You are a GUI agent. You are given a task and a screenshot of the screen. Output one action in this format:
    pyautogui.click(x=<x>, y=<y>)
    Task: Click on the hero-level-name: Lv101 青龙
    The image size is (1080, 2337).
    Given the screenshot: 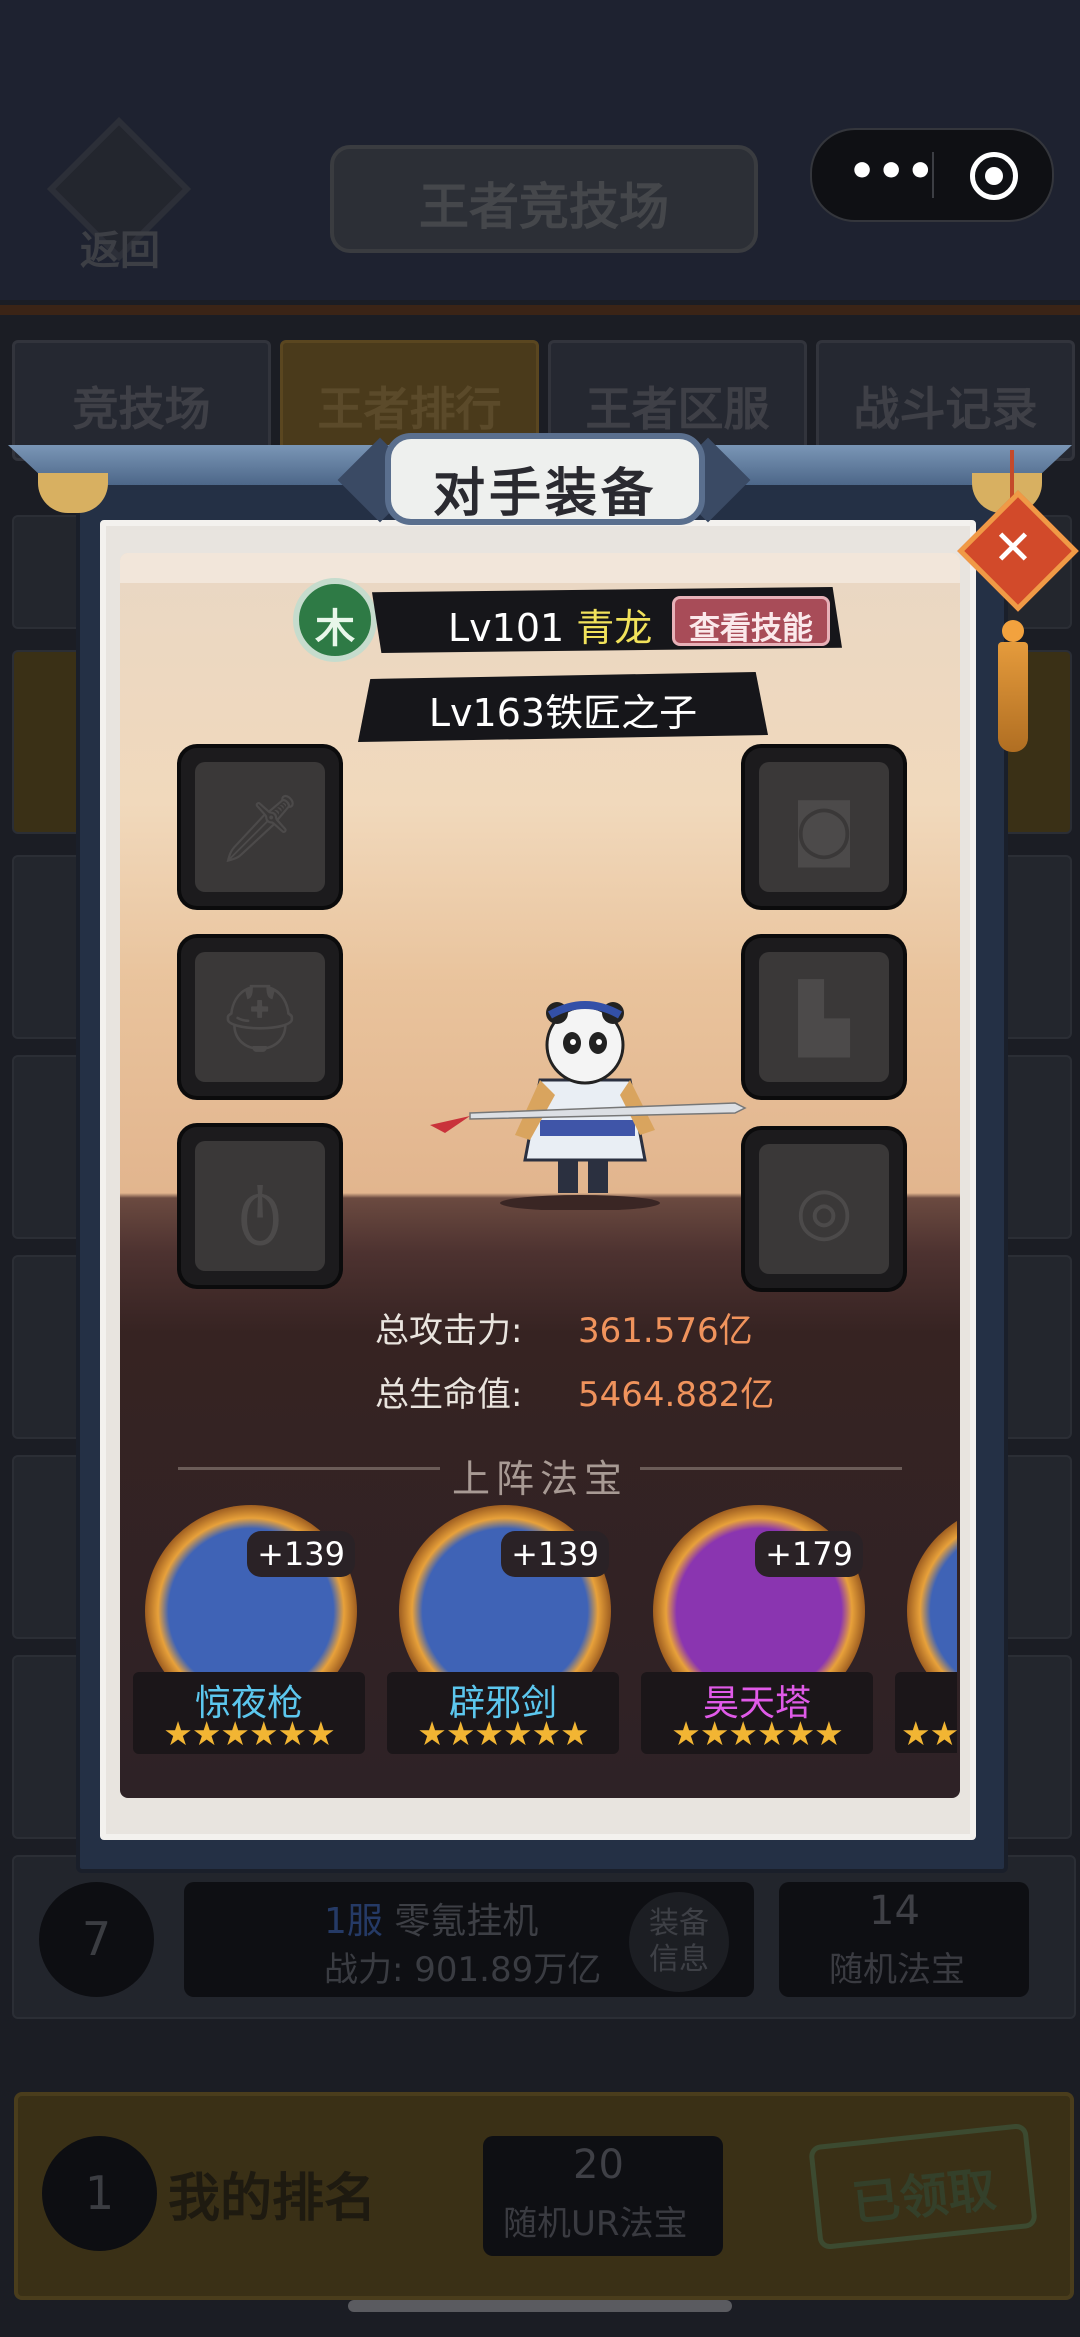 What is the action you would take?
    pyautogui.click(x=550, y=628)
    